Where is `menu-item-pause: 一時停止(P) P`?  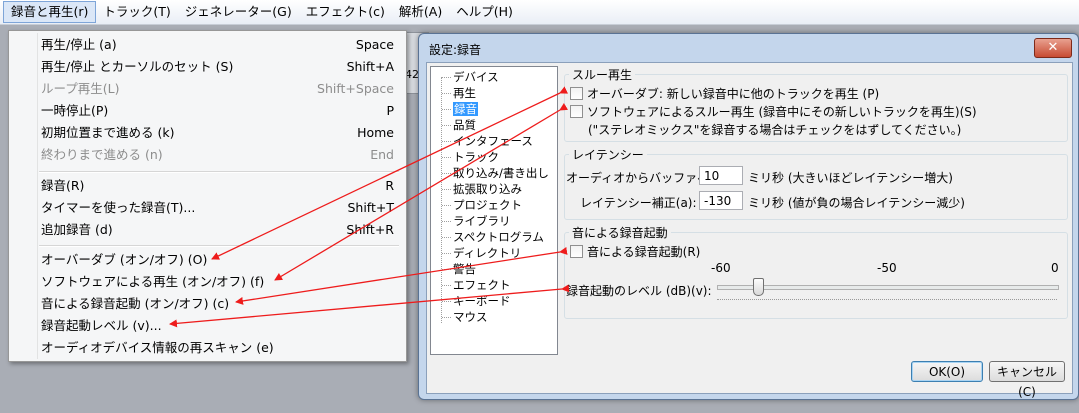
menu-item-pause: 一時停止(P) P is located at coordinates (206, 111).